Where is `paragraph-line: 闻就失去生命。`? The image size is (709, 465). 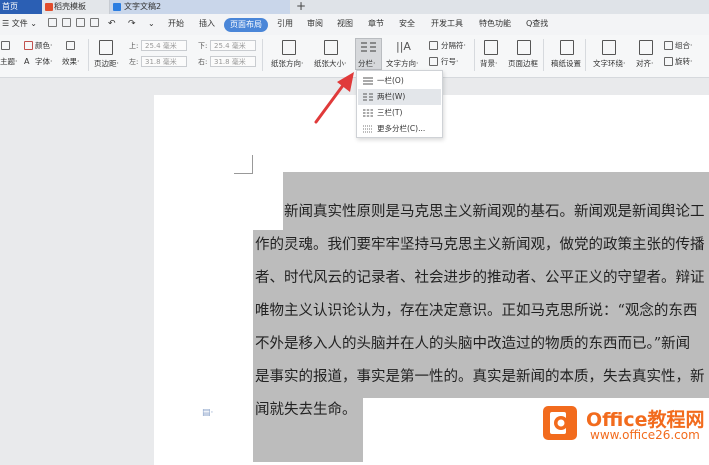
paragraph-line: 闻就失去生命。 is located at coordinates (306, 410).